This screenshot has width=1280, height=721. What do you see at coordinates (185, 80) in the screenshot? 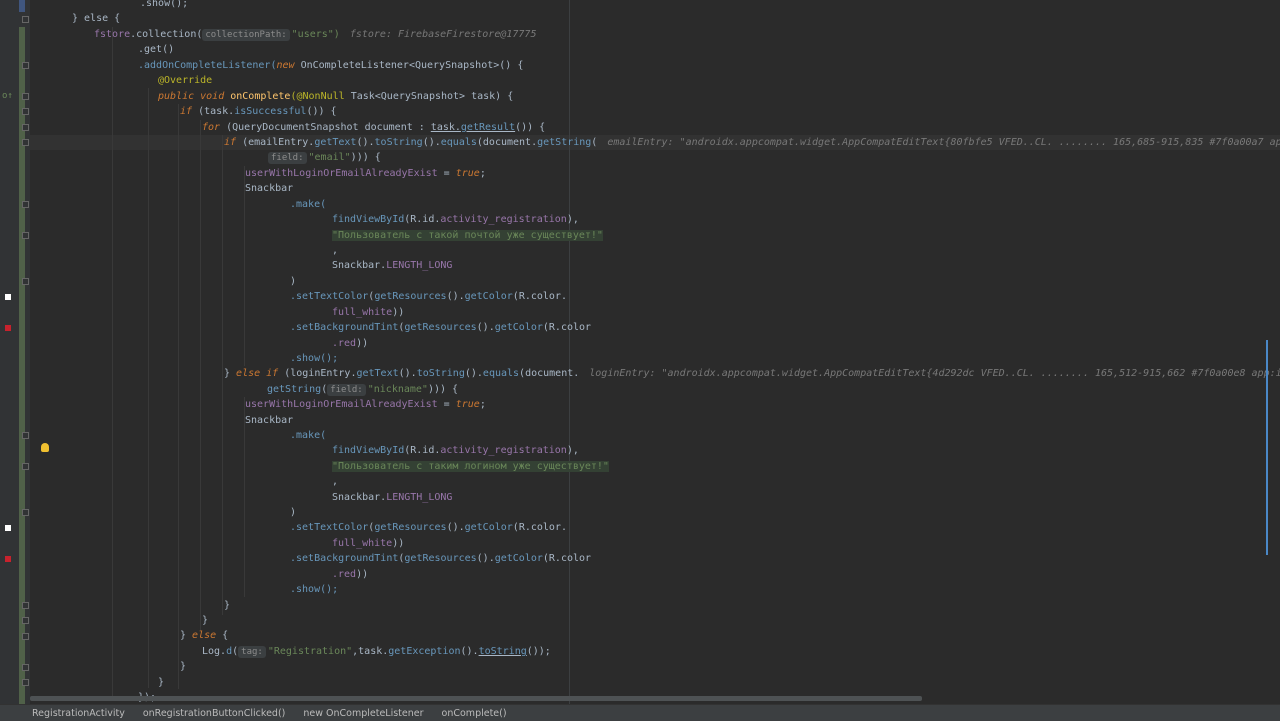
I see `code-line: @Override` at bounding box center [185, 80].